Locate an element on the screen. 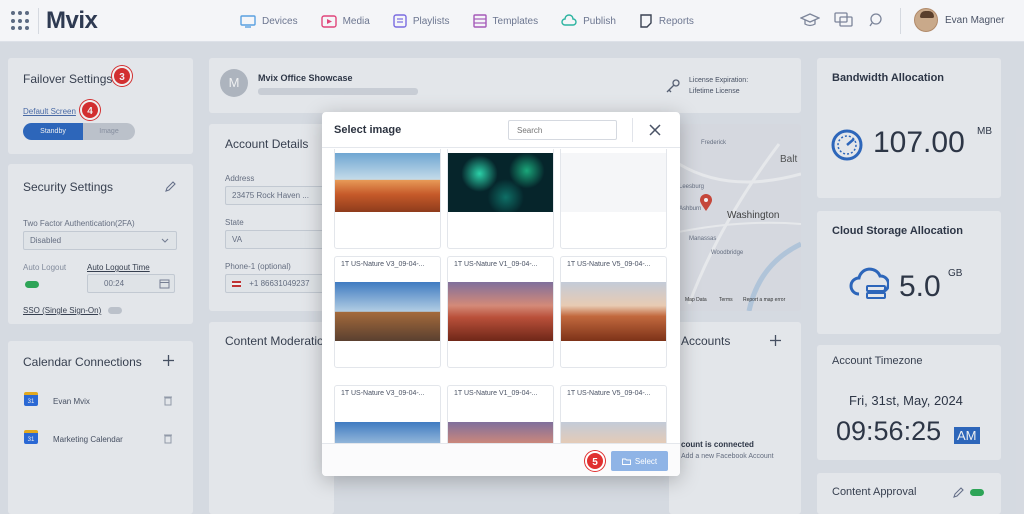  folder-icon is located at coordinates (626, 461).